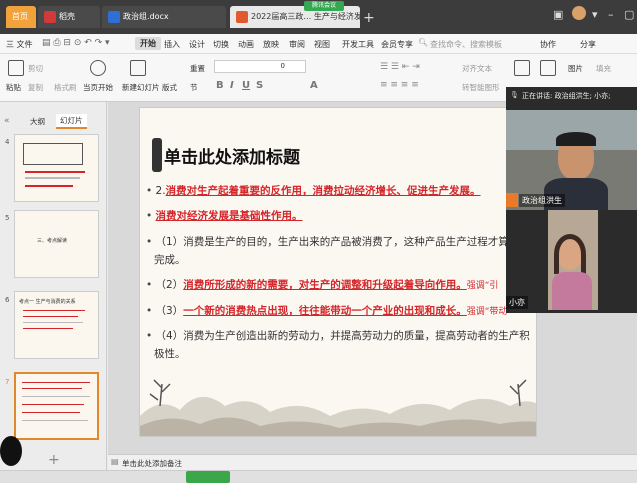  I want to click on menu-slideshow: 放映, so click(271, 44).